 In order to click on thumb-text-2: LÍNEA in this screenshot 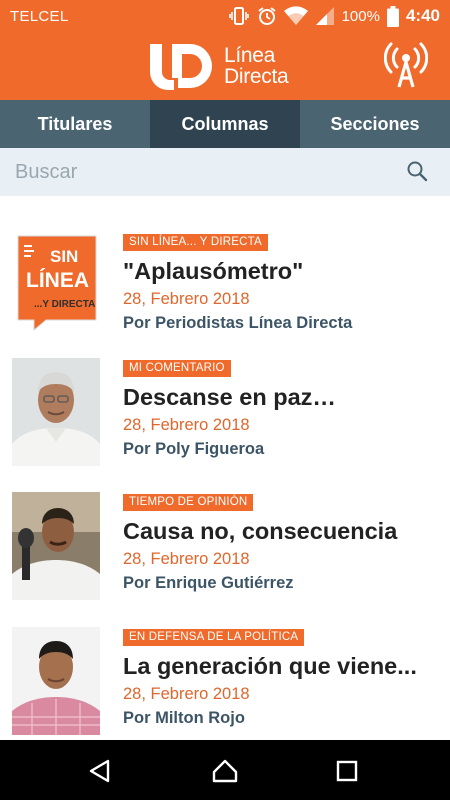, I will do `click(57, 280)`.